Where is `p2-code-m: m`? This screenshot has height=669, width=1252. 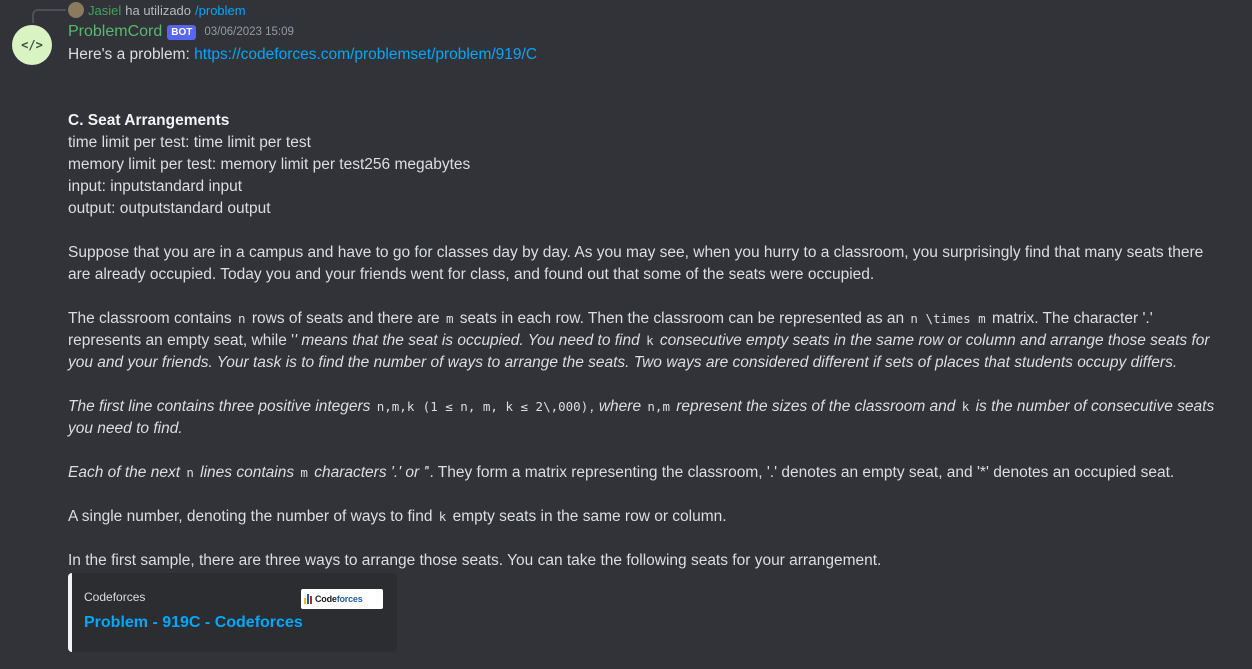 p2-code-m: m is located at coordinates (449, 318).